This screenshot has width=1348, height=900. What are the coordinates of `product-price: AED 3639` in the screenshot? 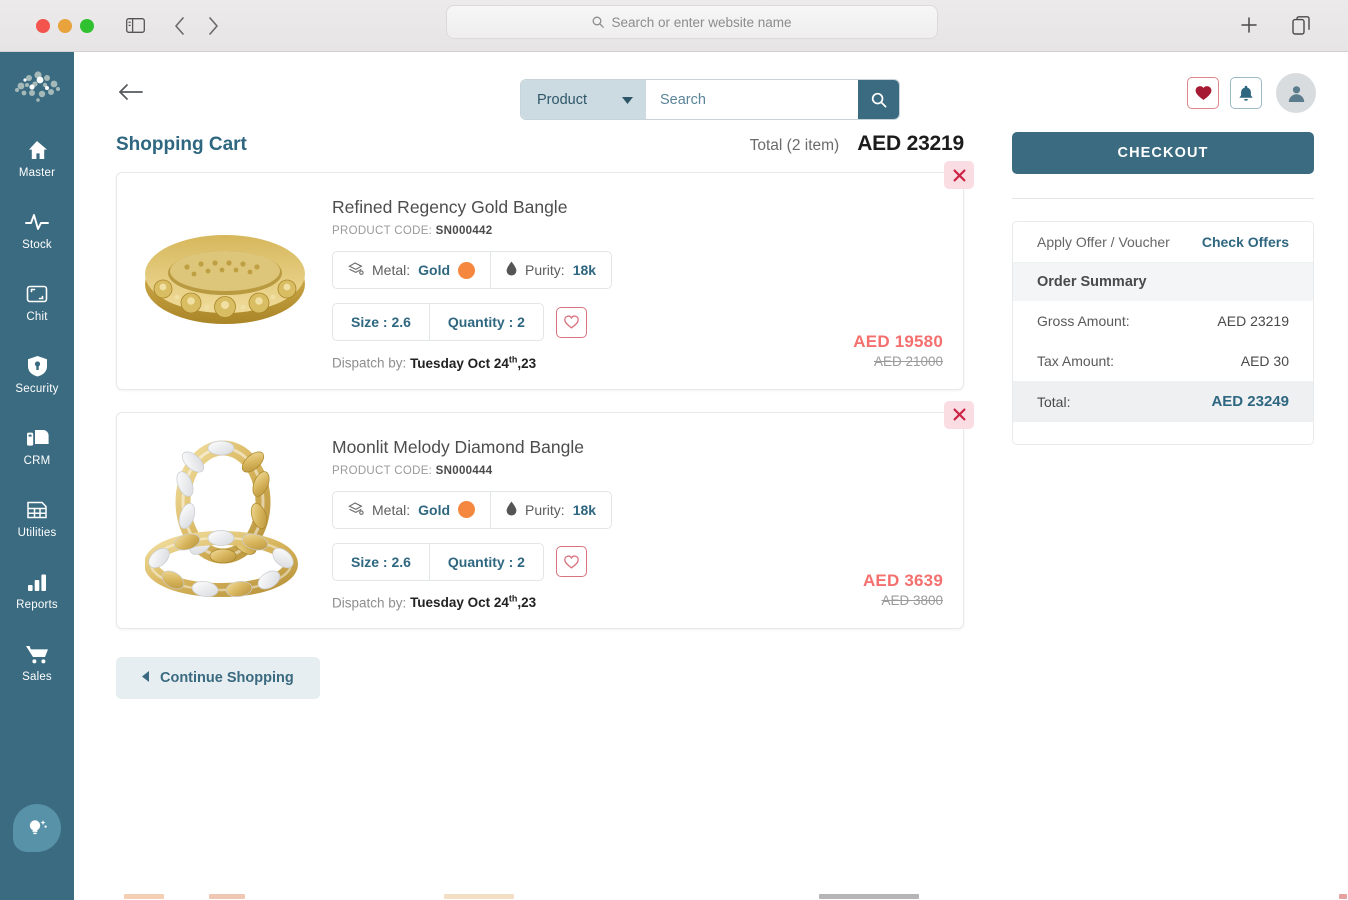 It's located at (902, 580).